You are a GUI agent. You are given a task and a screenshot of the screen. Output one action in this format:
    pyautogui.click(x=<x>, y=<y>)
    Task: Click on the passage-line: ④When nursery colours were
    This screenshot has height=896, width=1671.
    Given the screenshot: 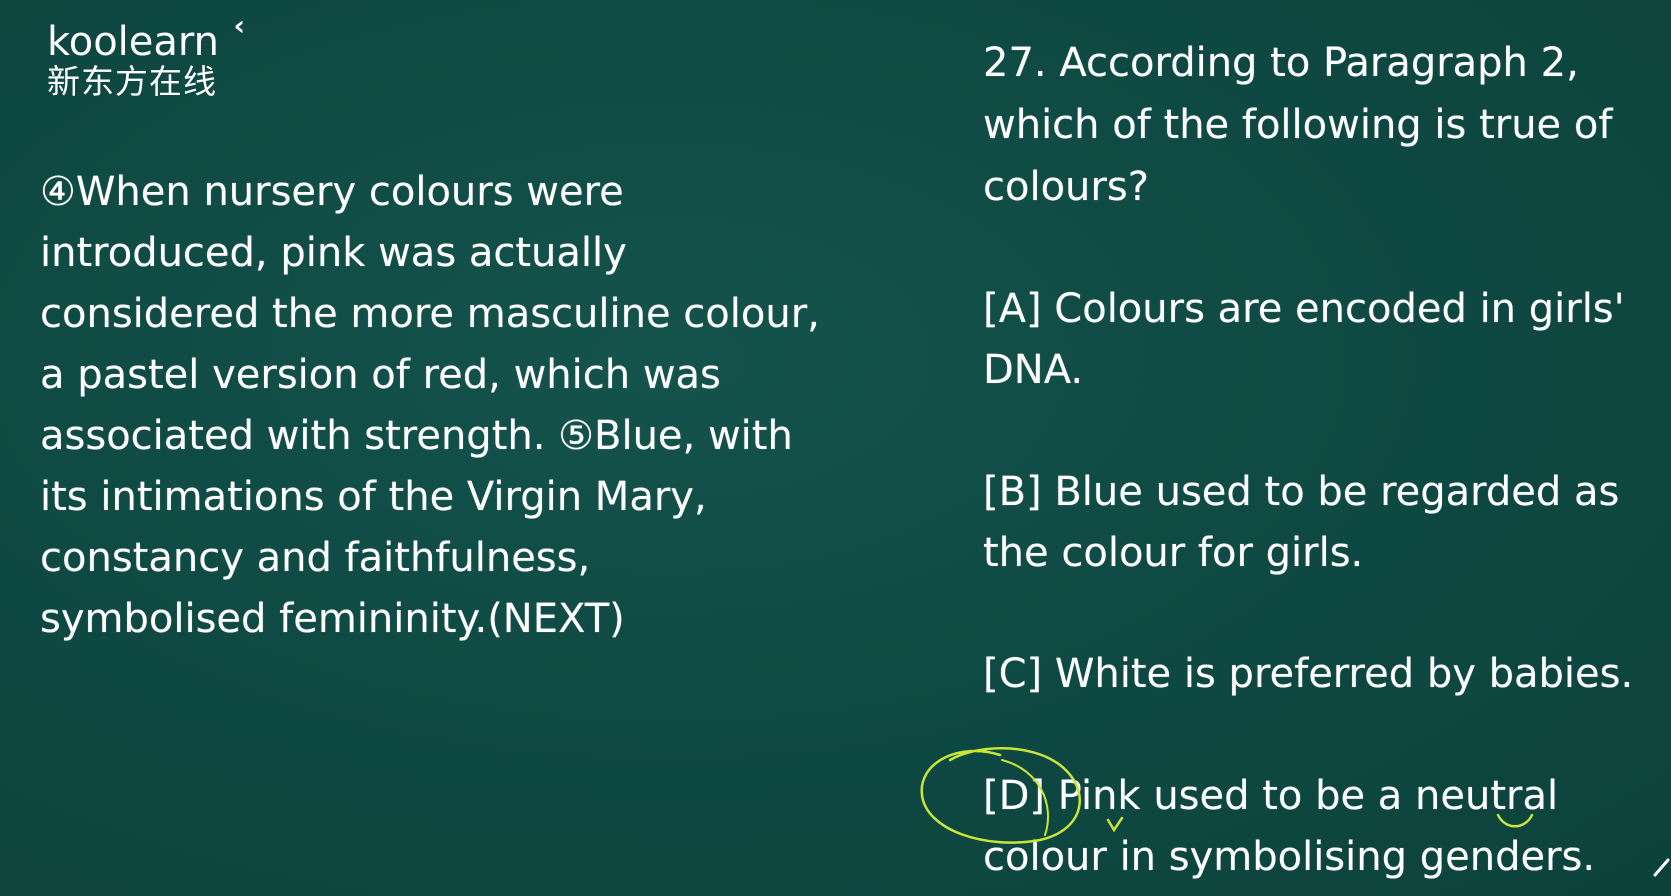 What is the action you would take?
    pyautogui.click(x=332, y=192)
    